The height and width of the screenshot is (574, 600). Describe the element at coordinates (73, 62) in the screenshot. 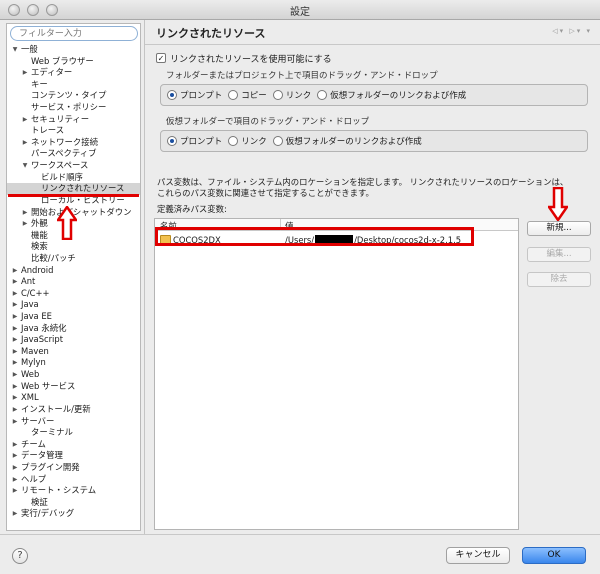

I see `tree-item: Web ブラウザー` at that location.